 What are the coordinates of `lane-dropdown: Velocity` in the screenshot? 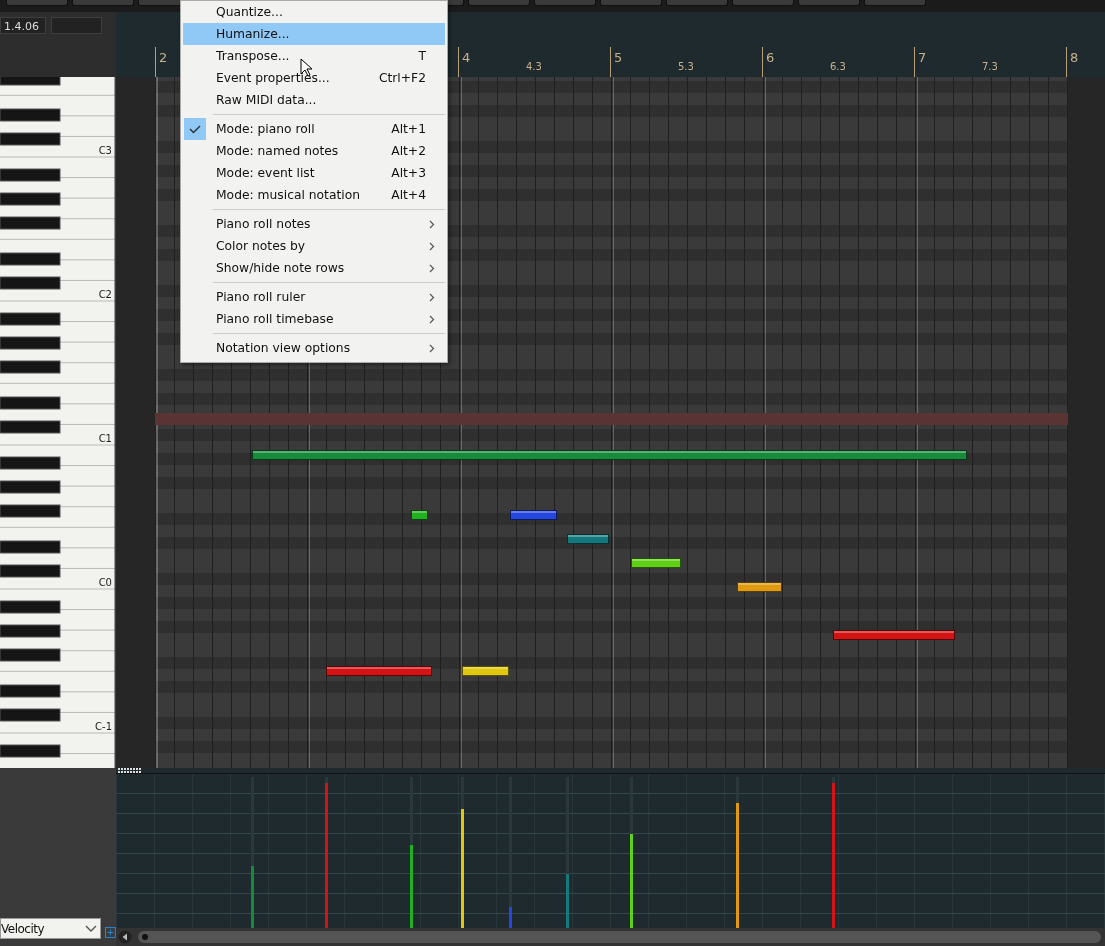 It's located at (51, 928).